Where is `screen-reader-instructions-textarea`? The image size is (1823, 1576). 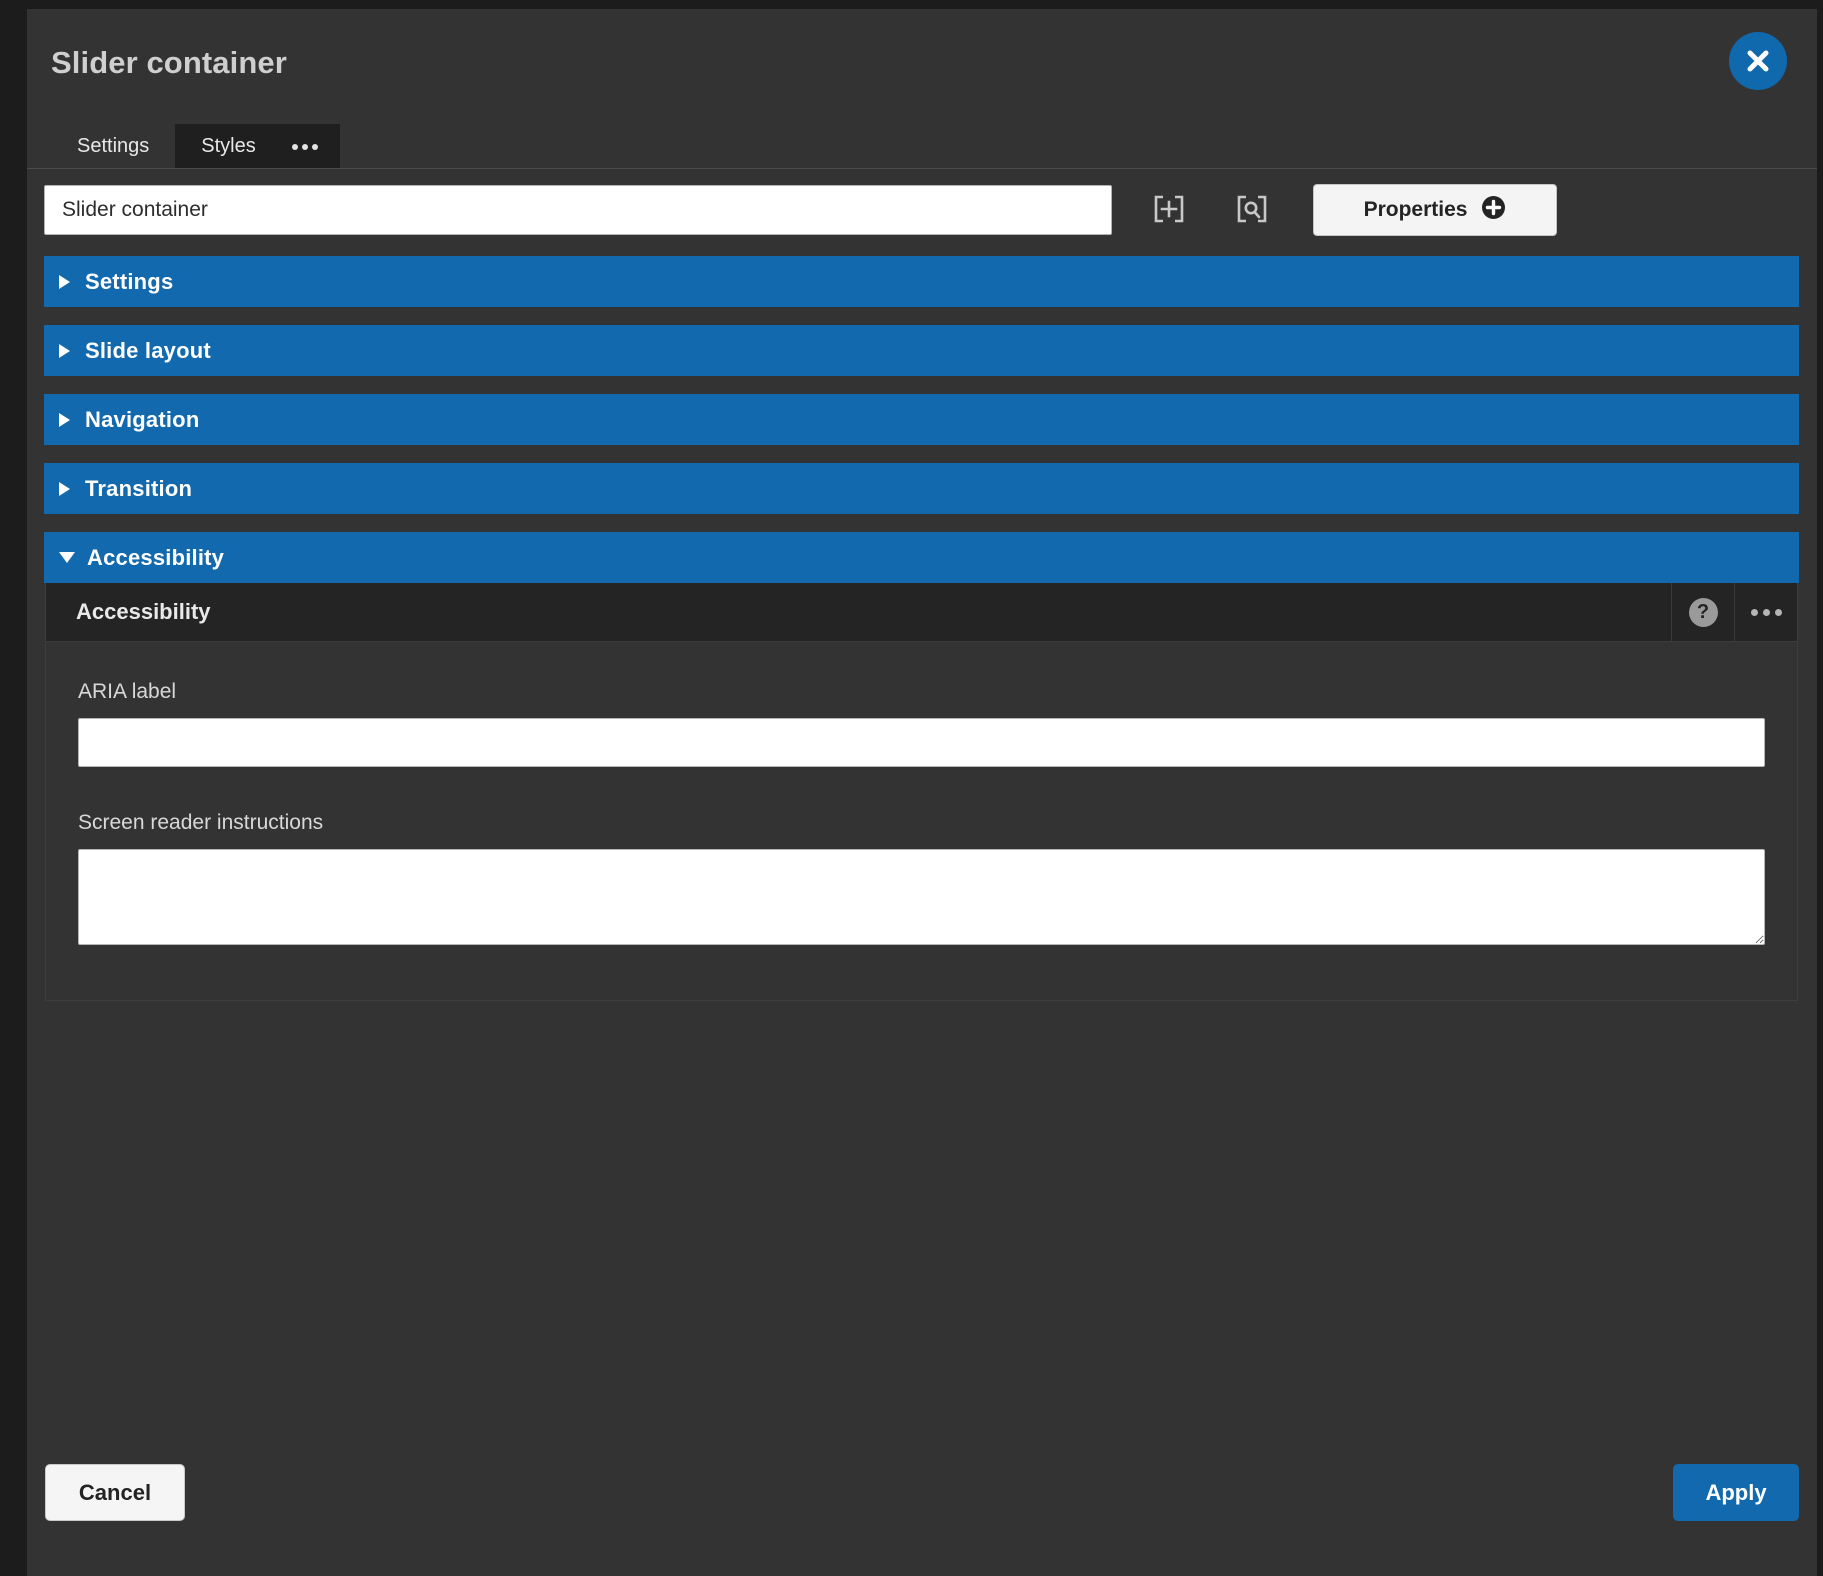 screen-reader-instructions-textarea is located at coordinates (921, 897).